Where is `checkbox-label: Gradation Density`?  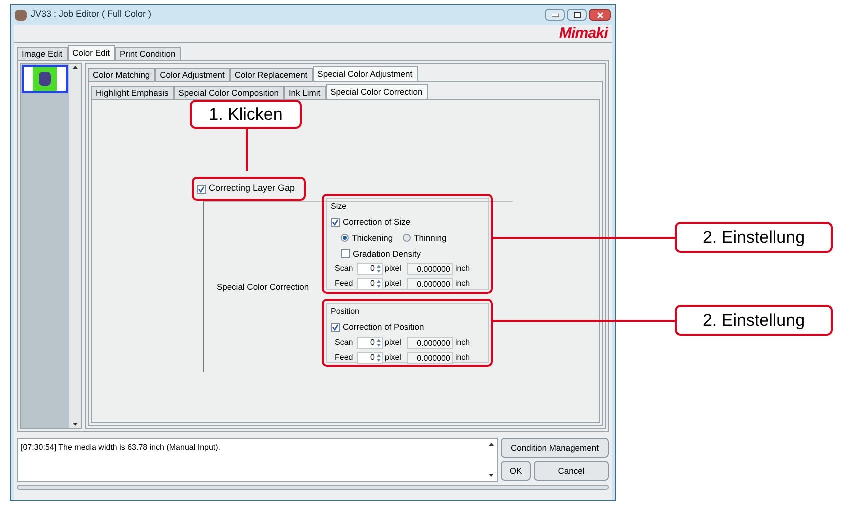 checkbox-label: Gradation Density is located at coordinates (387, 254).